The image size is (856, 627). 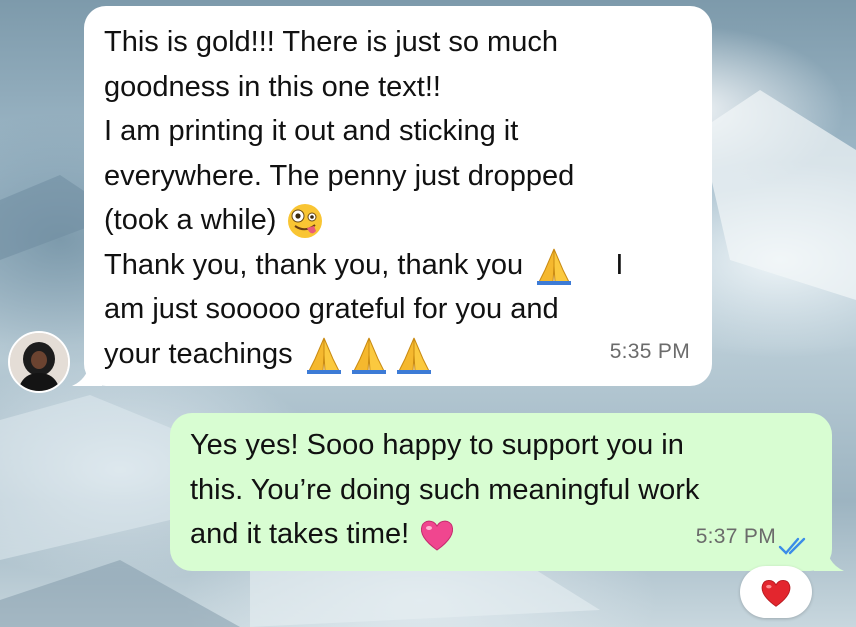 I want to click on message-line: I am printing it out and sticking it, so click(x=311, y=131).